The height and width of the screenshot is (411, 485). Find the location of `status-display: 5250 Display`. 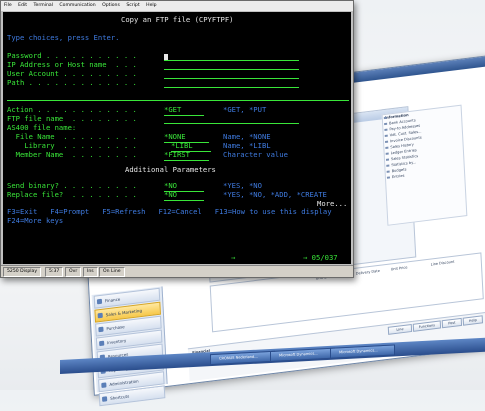

status-display: 5250 Display is located at coordinates (22, 272).